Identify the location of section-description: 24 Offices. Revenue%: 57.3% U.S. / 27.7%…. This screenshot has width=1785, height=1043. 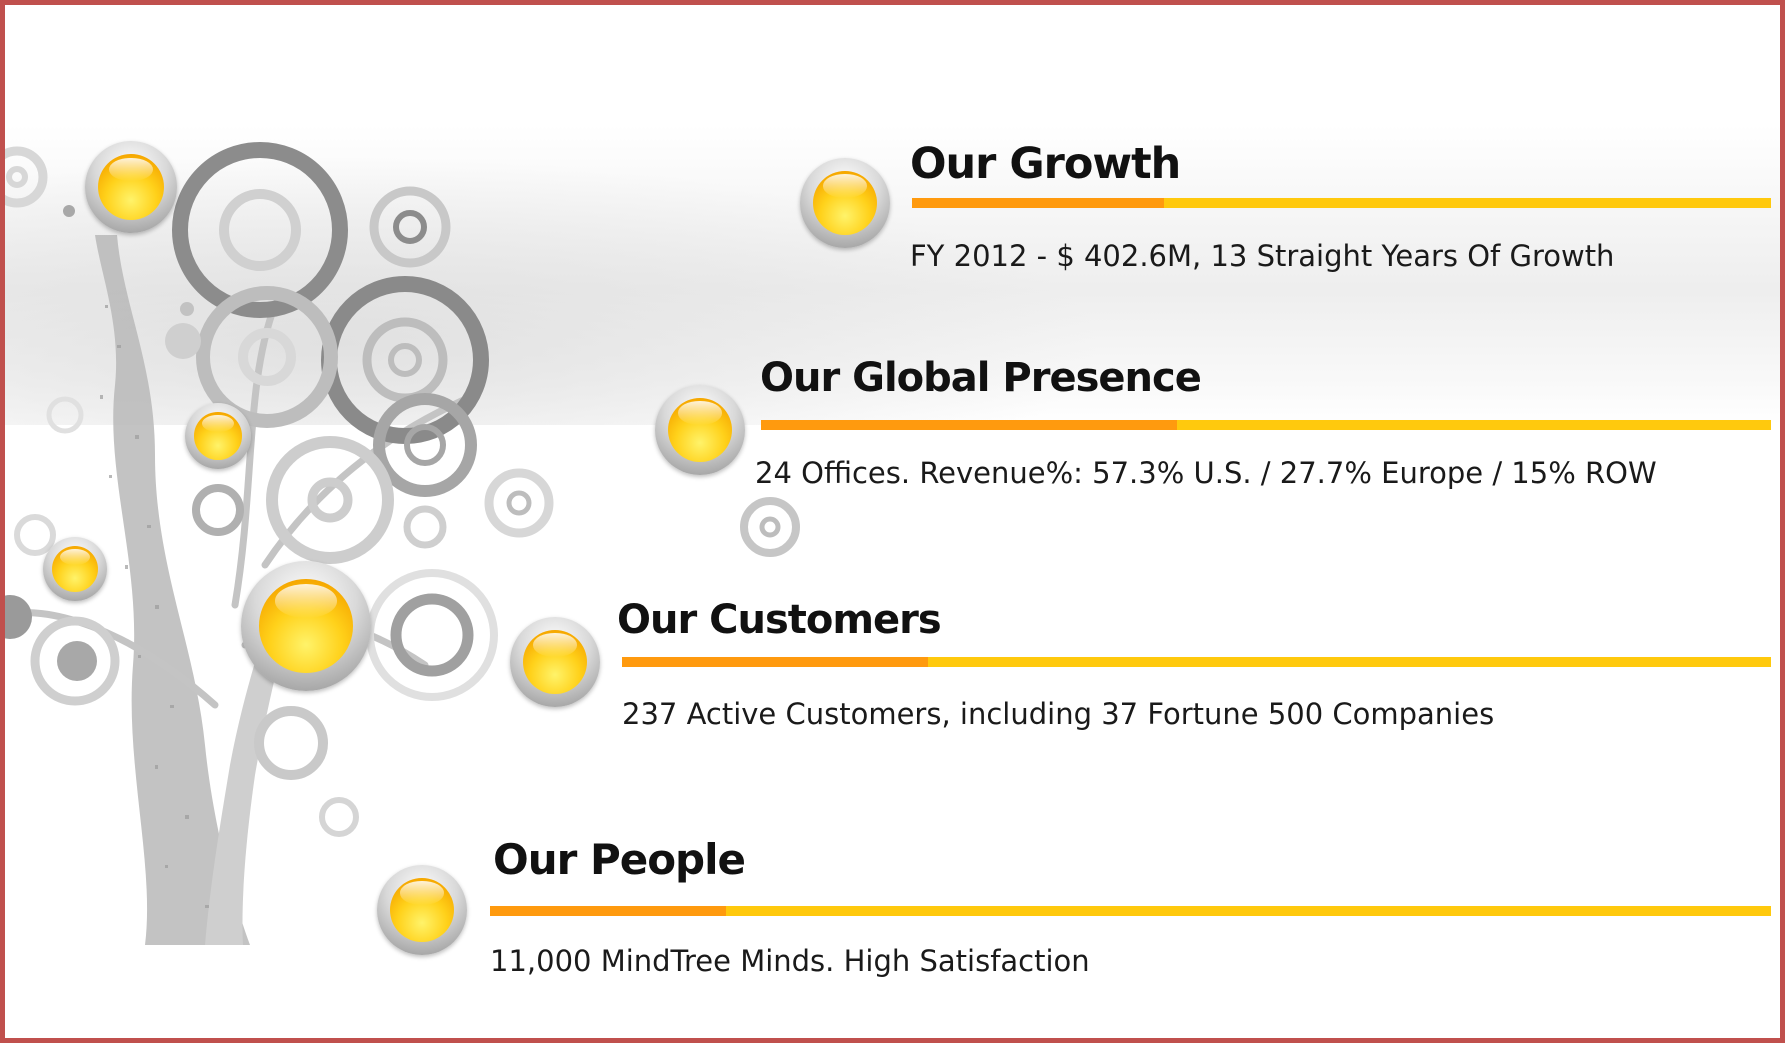
(1206, 473).